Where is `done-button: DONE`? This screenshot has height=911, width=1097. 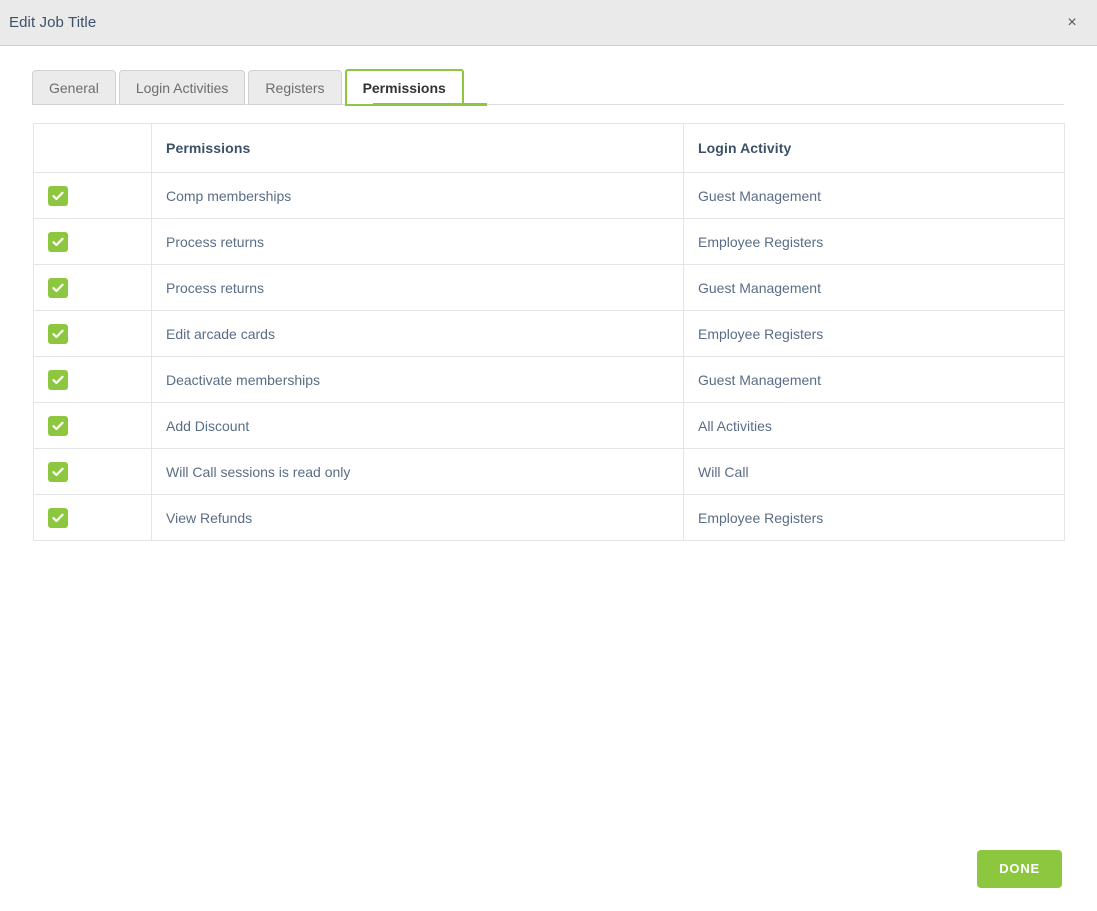
done-button: DONE is located at coordinates (1019, 868).